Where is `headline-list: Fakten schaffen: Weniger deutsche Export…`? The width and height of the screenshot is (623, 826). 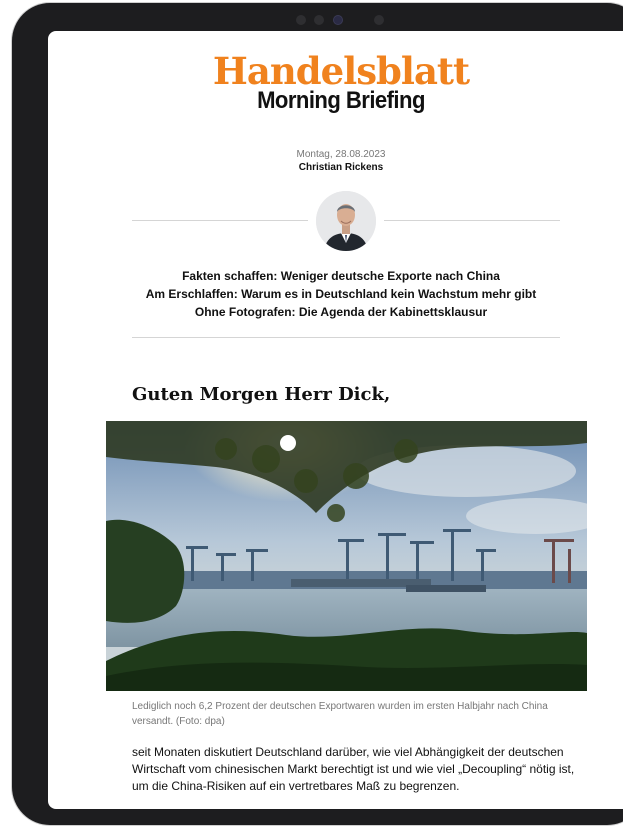
headline-list: Fakten schaffen: Weniger deutsche Export… is located at coordinates (335, 294).